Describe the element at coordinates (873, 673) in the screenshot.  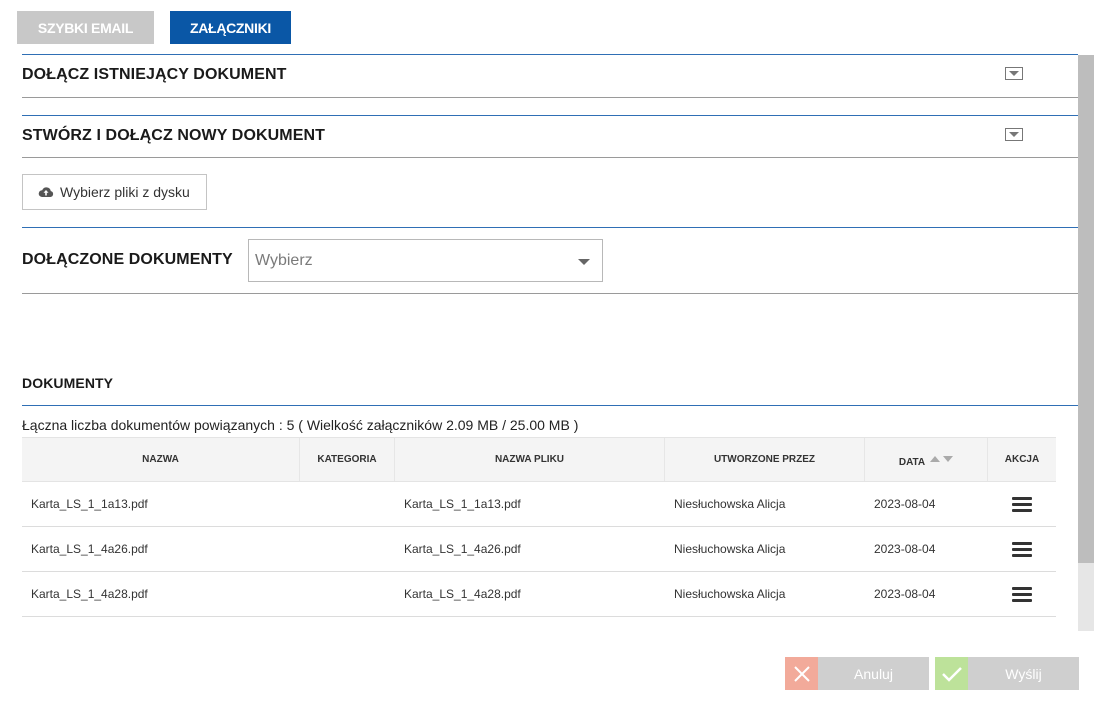
I see `cancel-button-label: Anuluj` at that location.